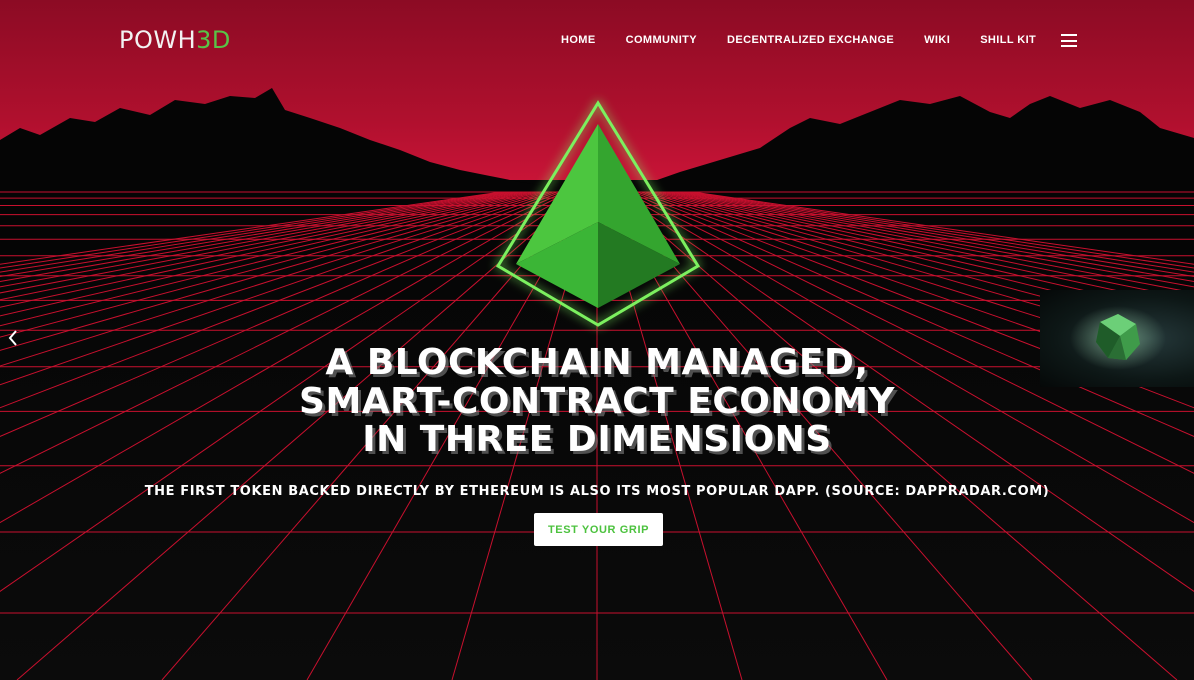  Describe the element at coordinates (810, 40) in the screenshot. I see `nav-decentralized-exchange: DECENTRALIZED EXCHANGE` at that location.